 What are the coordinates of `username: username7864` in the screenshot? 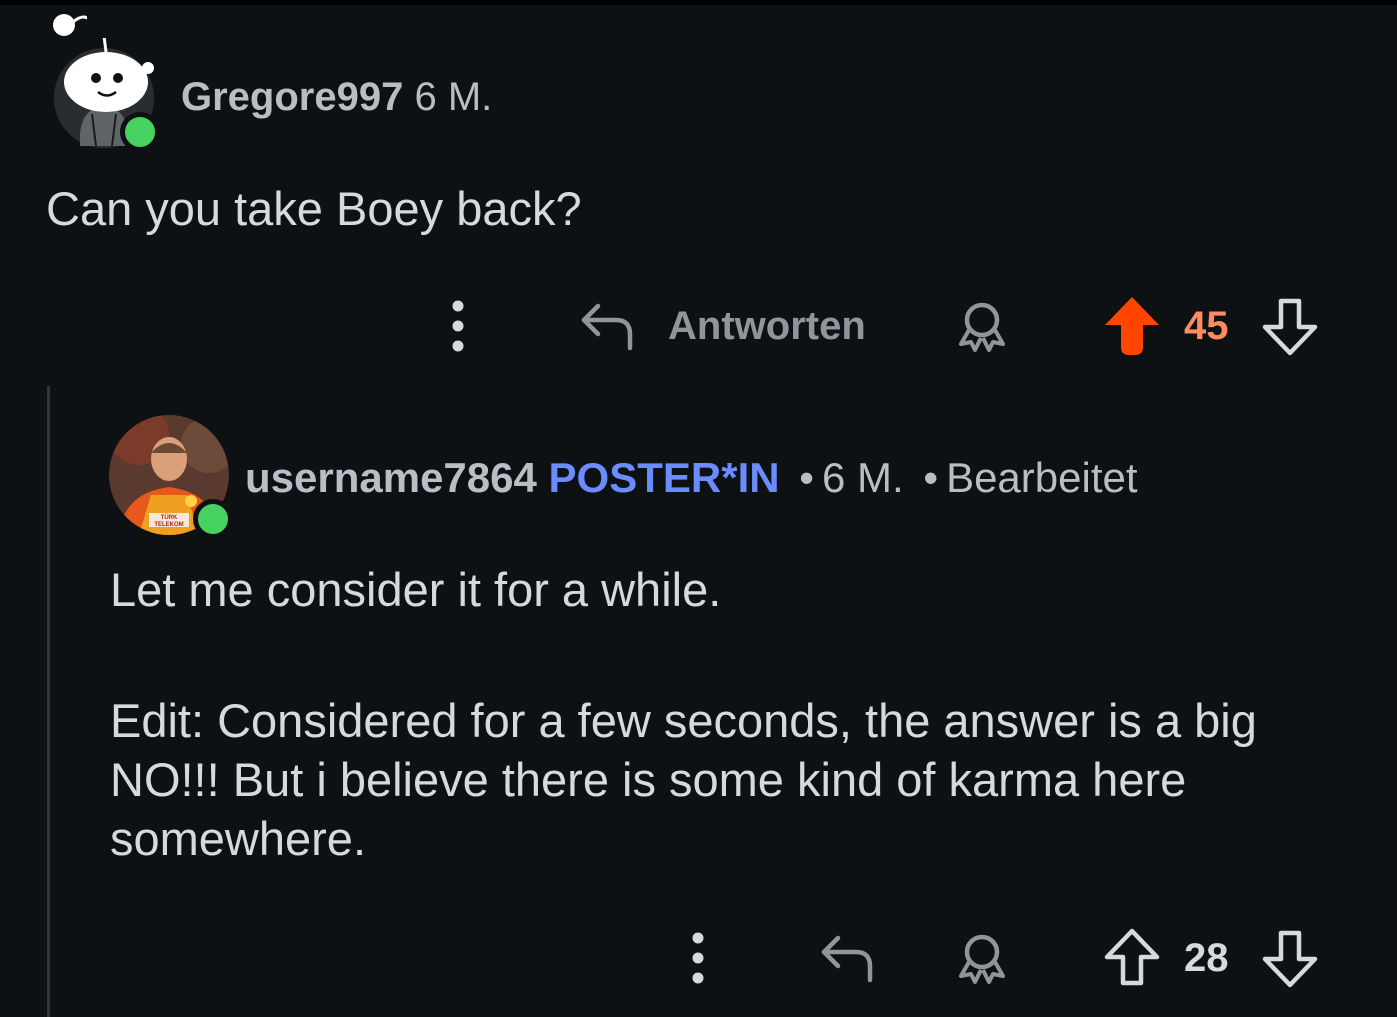 It's located at (391, 477).